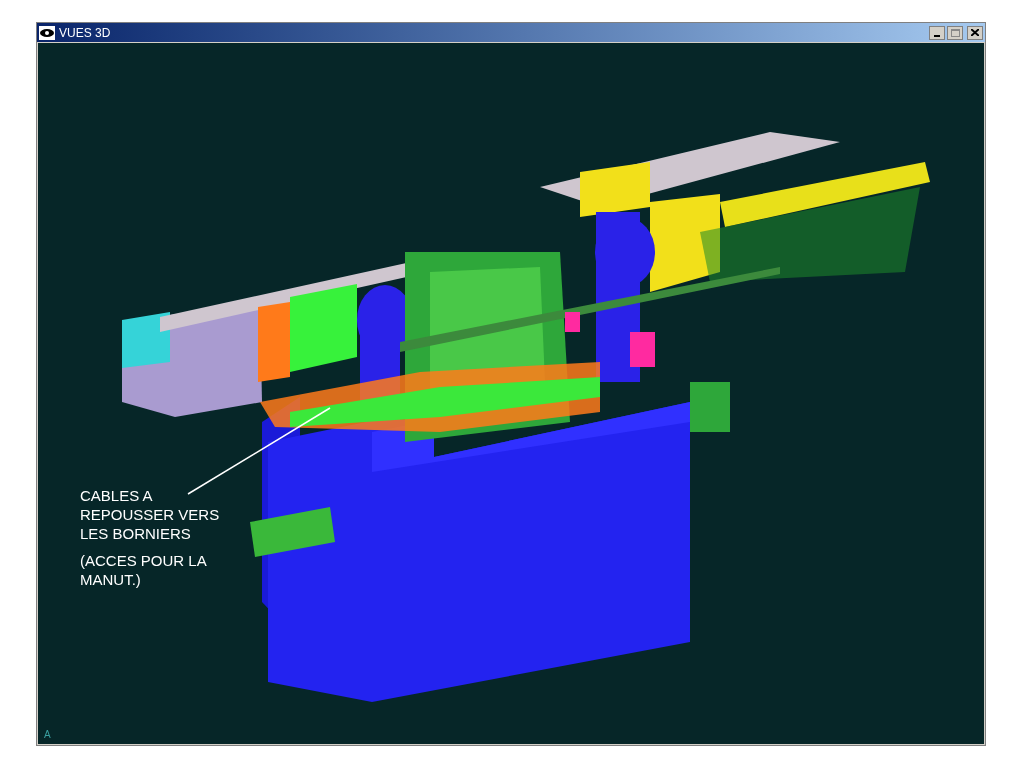 The height and width of the screenshot is (768, 1024). I want to click on close-button, so click(975, 32).